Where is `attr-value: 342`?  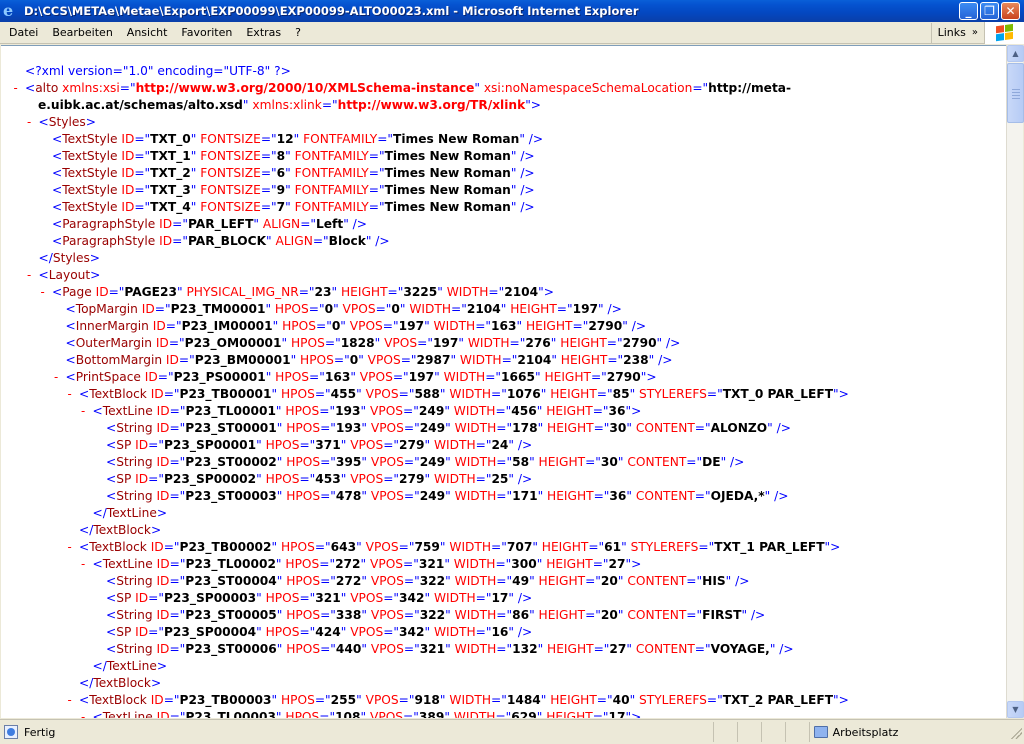 attr-value: 342 is located at coordinates (412, 598).